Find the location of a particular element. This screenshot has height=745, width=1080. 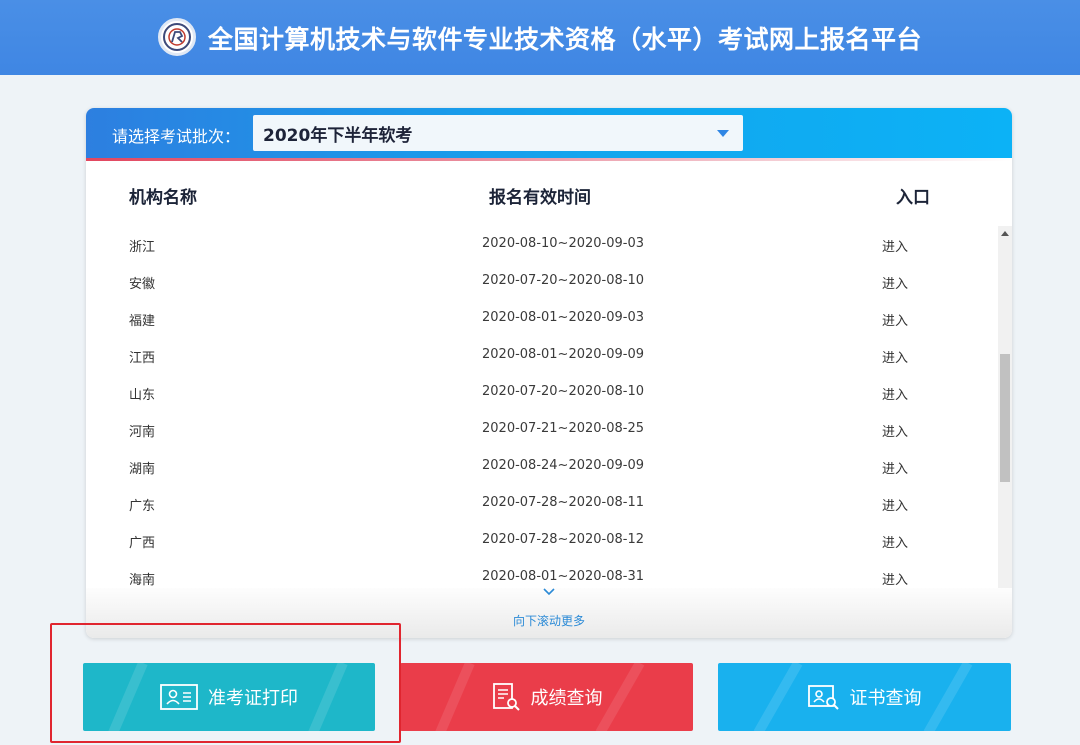

row-org: 广东 is located at coordinates (142, 506).